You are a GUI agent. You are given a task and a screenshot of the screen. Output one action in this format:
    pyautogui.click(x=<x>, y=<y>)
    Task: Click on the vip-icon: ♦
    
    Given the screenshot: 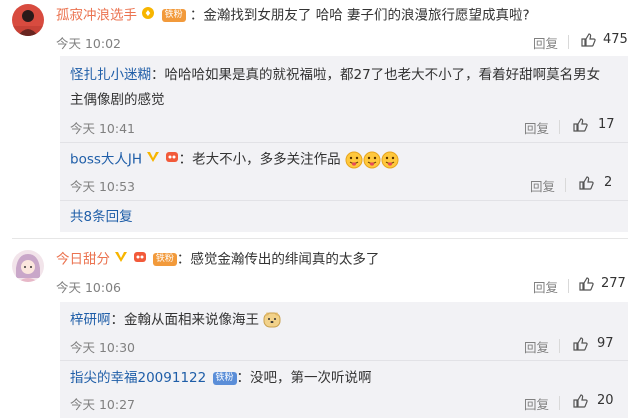 What is the action you would take?
    pyautogui.click(x=148, y=15)
    